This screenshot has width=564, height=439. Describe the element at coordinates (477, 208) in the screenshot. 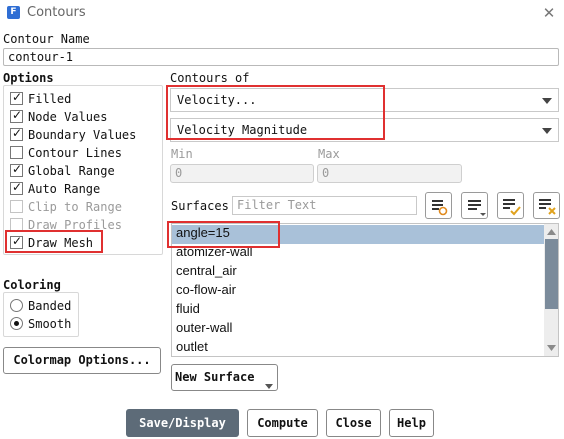

I see `list-menu-icon` at that location.